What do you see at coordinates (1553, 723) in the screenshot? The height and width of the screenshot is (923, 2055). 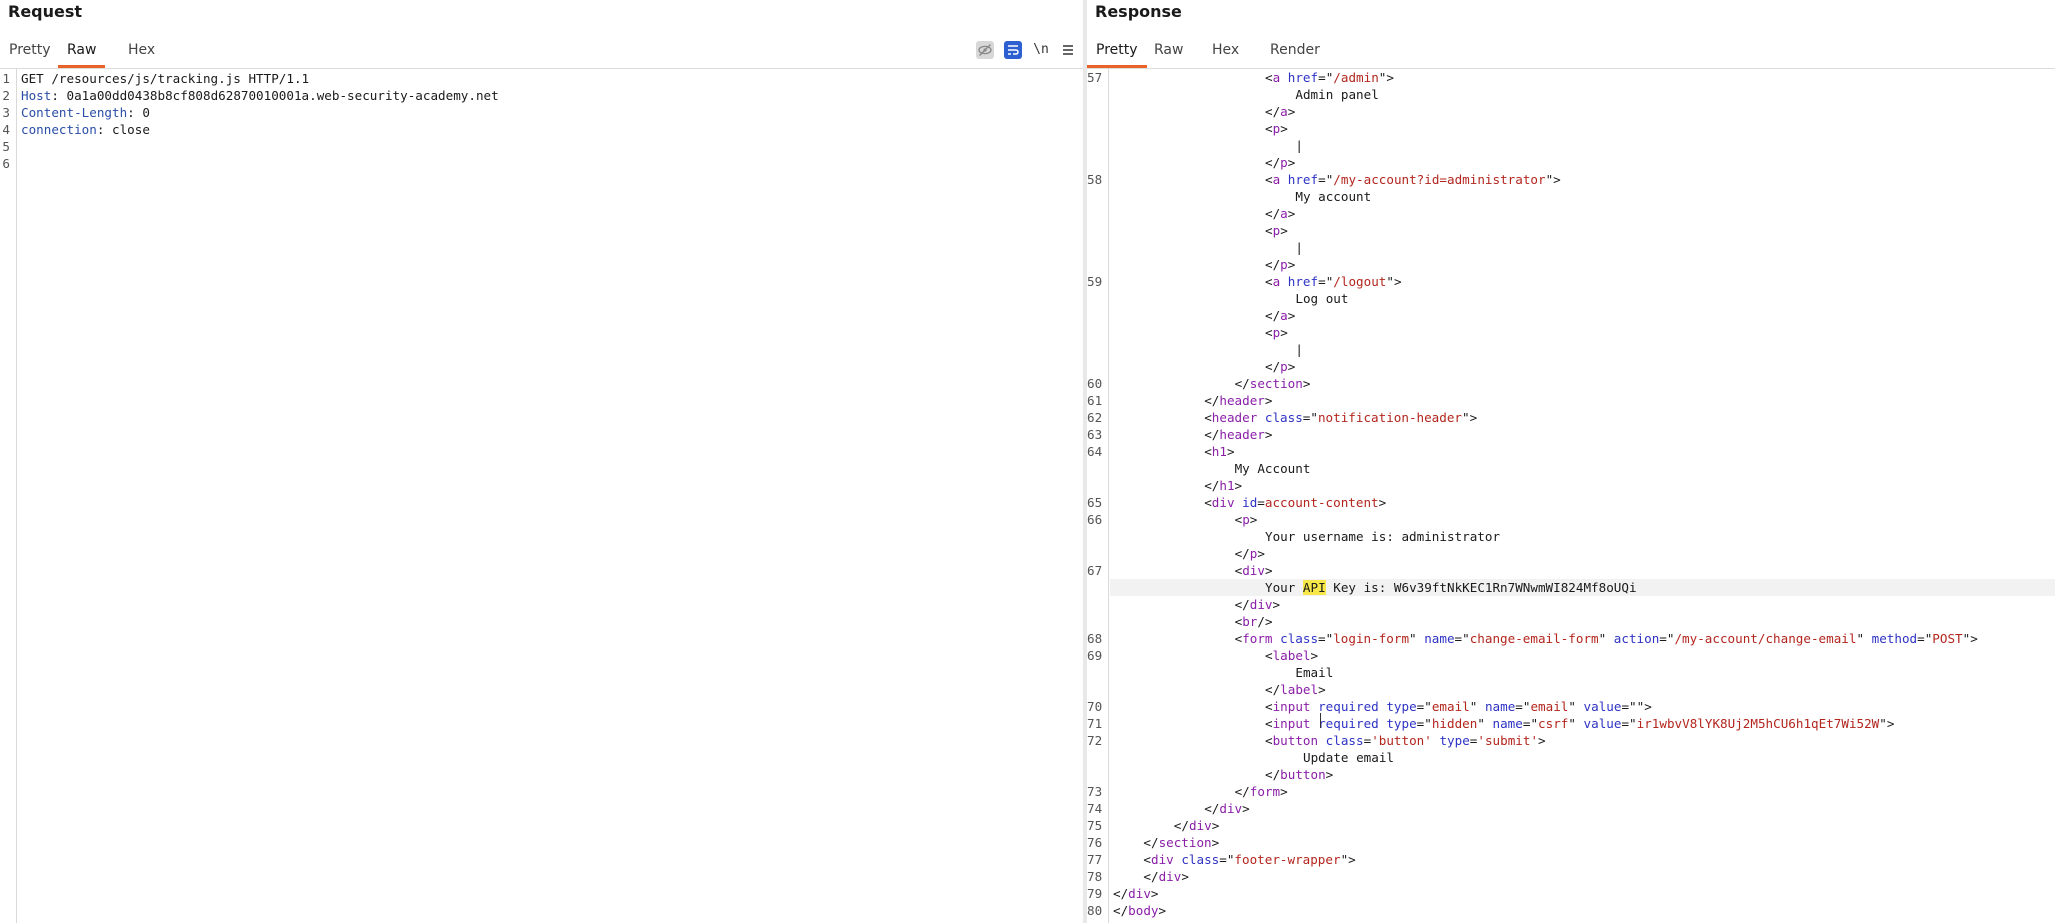 I see `code-token-val: csrf` at bounding box center [1553, 723].